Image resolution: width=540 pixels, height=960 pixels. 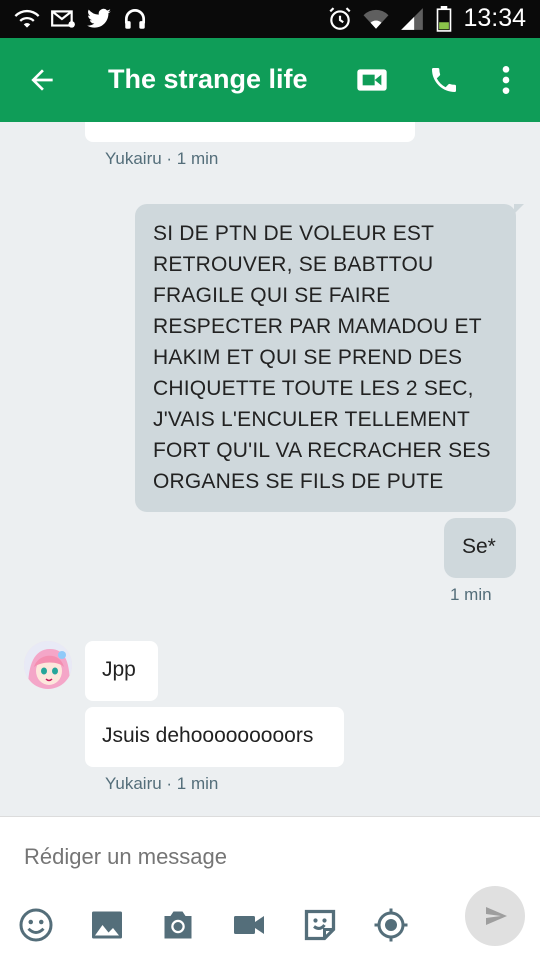 What do you see at coordinates (249, 925) in the screenshot?
I see `video-icon` at bounding box center [249, 925].